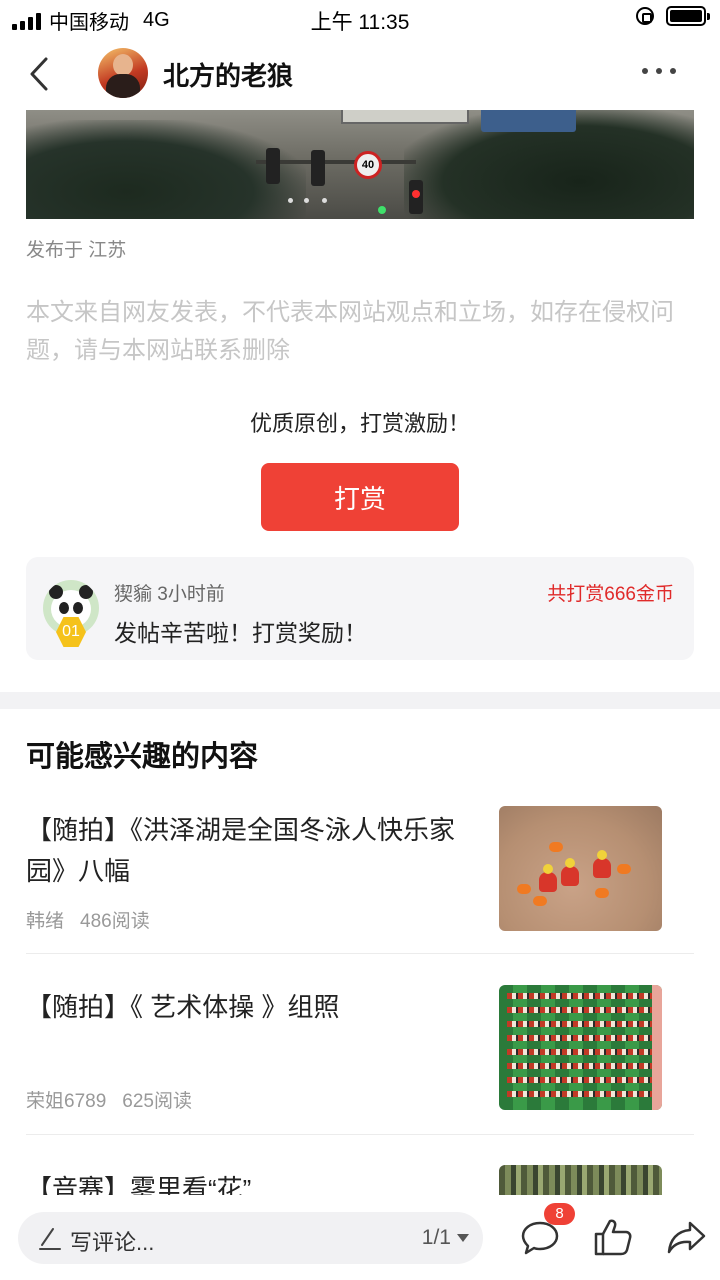 This screenshot has height=1280, width=720. I want to click on rec-title: 【随拍】《 艺术体操 》组照, so click(256, 1007).